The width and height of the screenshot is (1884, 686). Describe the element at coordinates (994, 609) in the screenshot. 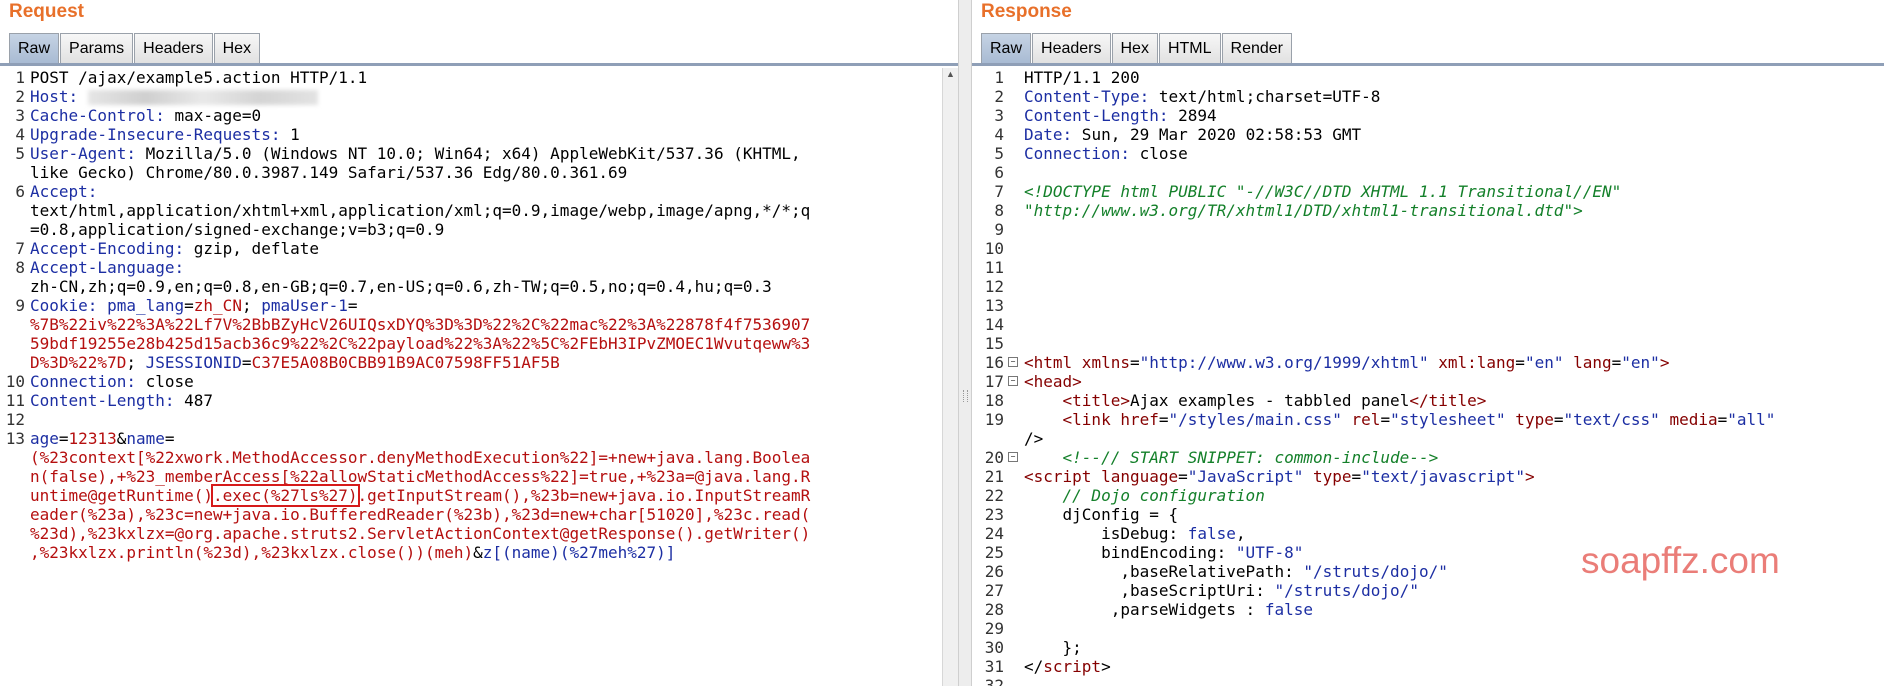

I see `line-number: 28` at that location.